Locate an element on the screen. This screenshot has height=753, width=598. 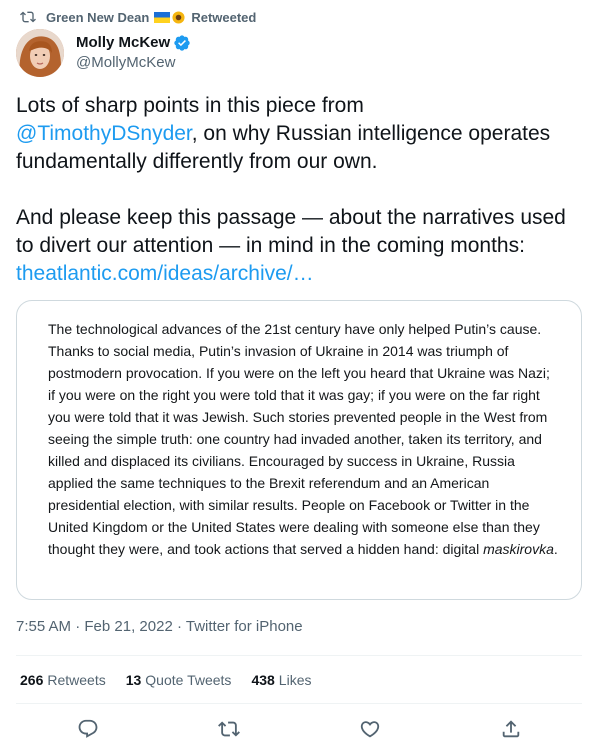
retweet-banner: Green New Dean Retweeted is located at coordinates (138, 17).